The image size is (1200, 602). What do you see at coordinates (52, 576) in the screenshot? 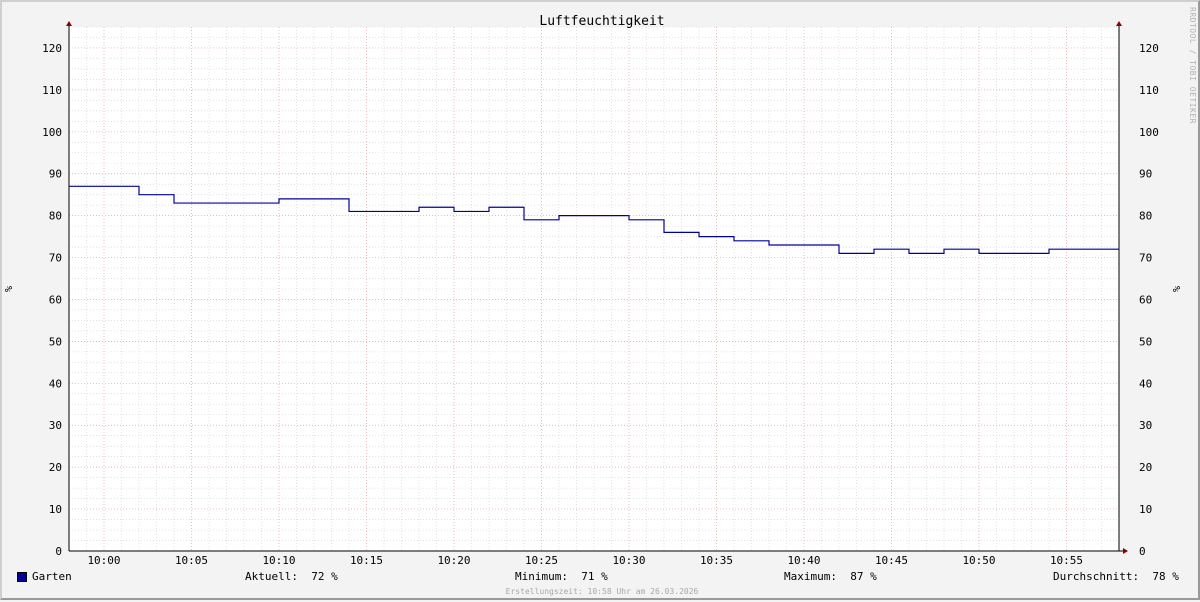
I see `legend-series-name: Garten` at bounding box center [52, 576].